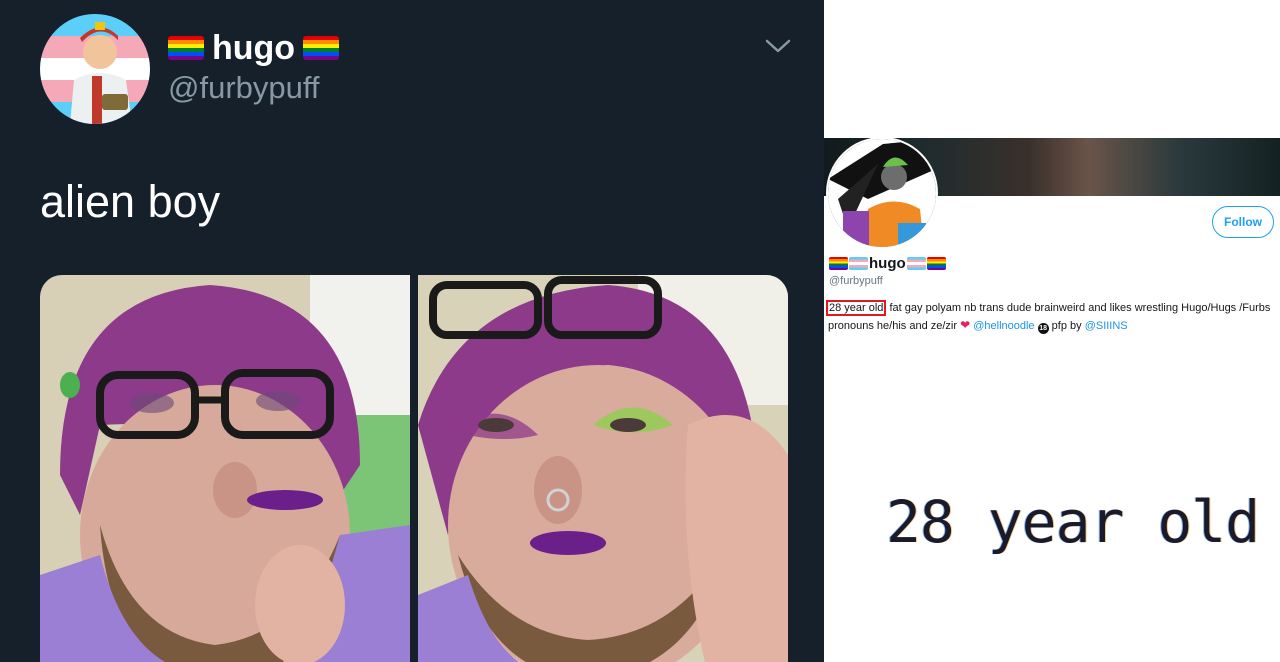  Describe the element at coordinates (1073, 522) in the screenshot. I see `zoomed-text: 28 year old` at that location.